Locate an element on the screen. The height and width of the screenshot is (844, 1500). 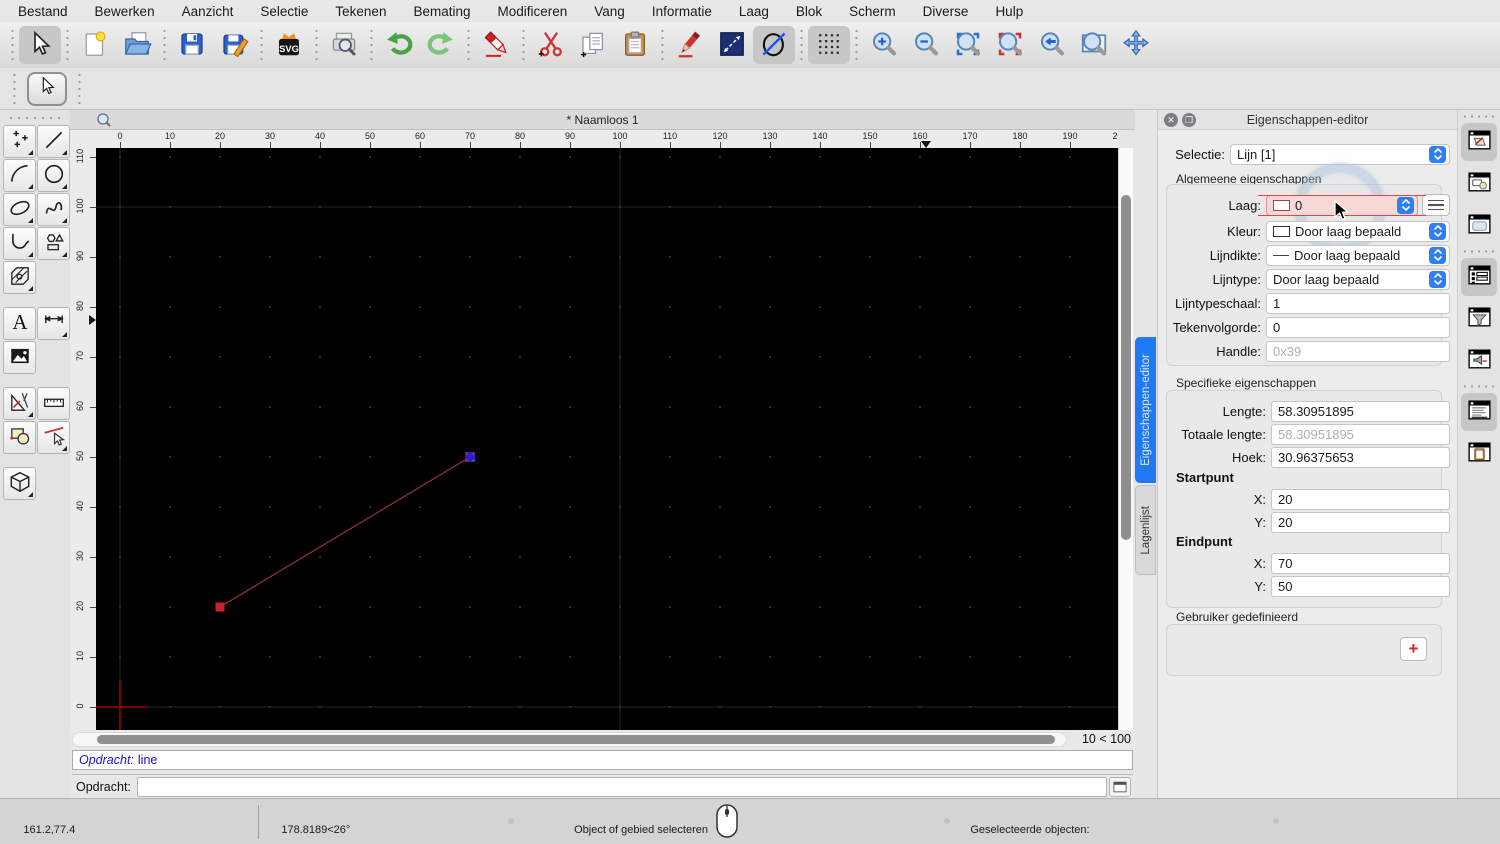
shapes-tool-button is located at coordinates (53, 243).